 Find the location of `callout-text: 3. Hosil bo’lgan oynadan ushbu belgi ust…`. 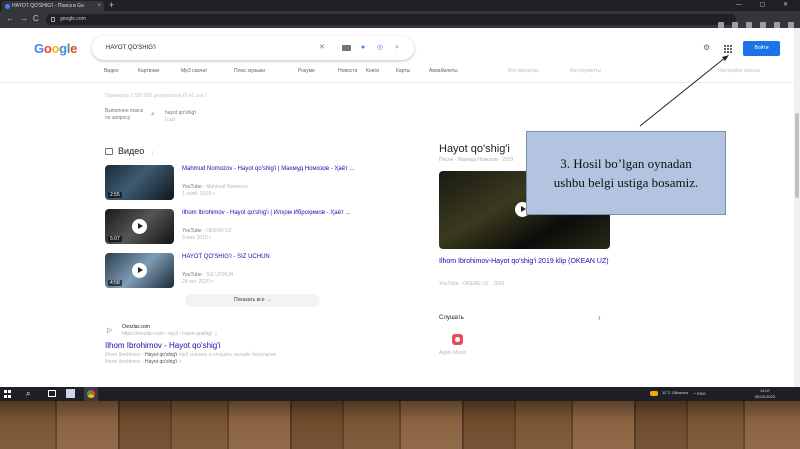

callout-text: 3. Hosil bo’lgan oynadan ushbu belgi ust… is located at coordinates (626, 173).